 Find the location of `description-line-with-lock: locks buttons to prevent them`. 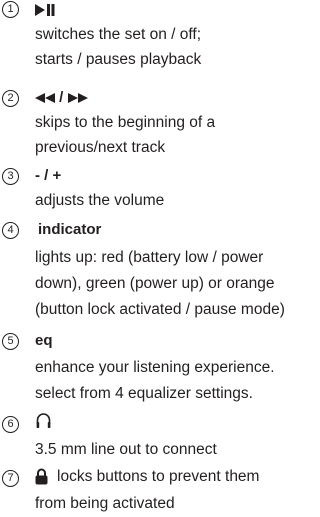

description-line-with-lock: locks buttons to prevent them is located at coordinates (147, 477).